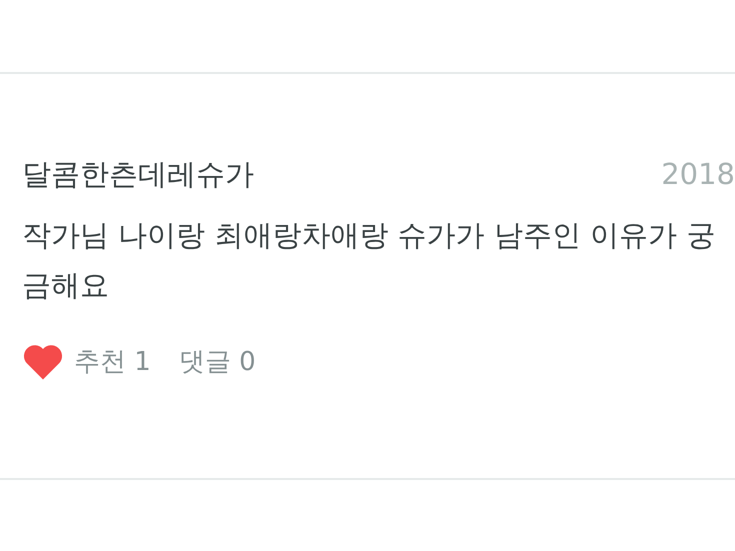  I want to click on comment-text: 작가님 나이랑 최애랑차애랑 슈가가 남주인 이유가 궁금해요, so click(369, 260).